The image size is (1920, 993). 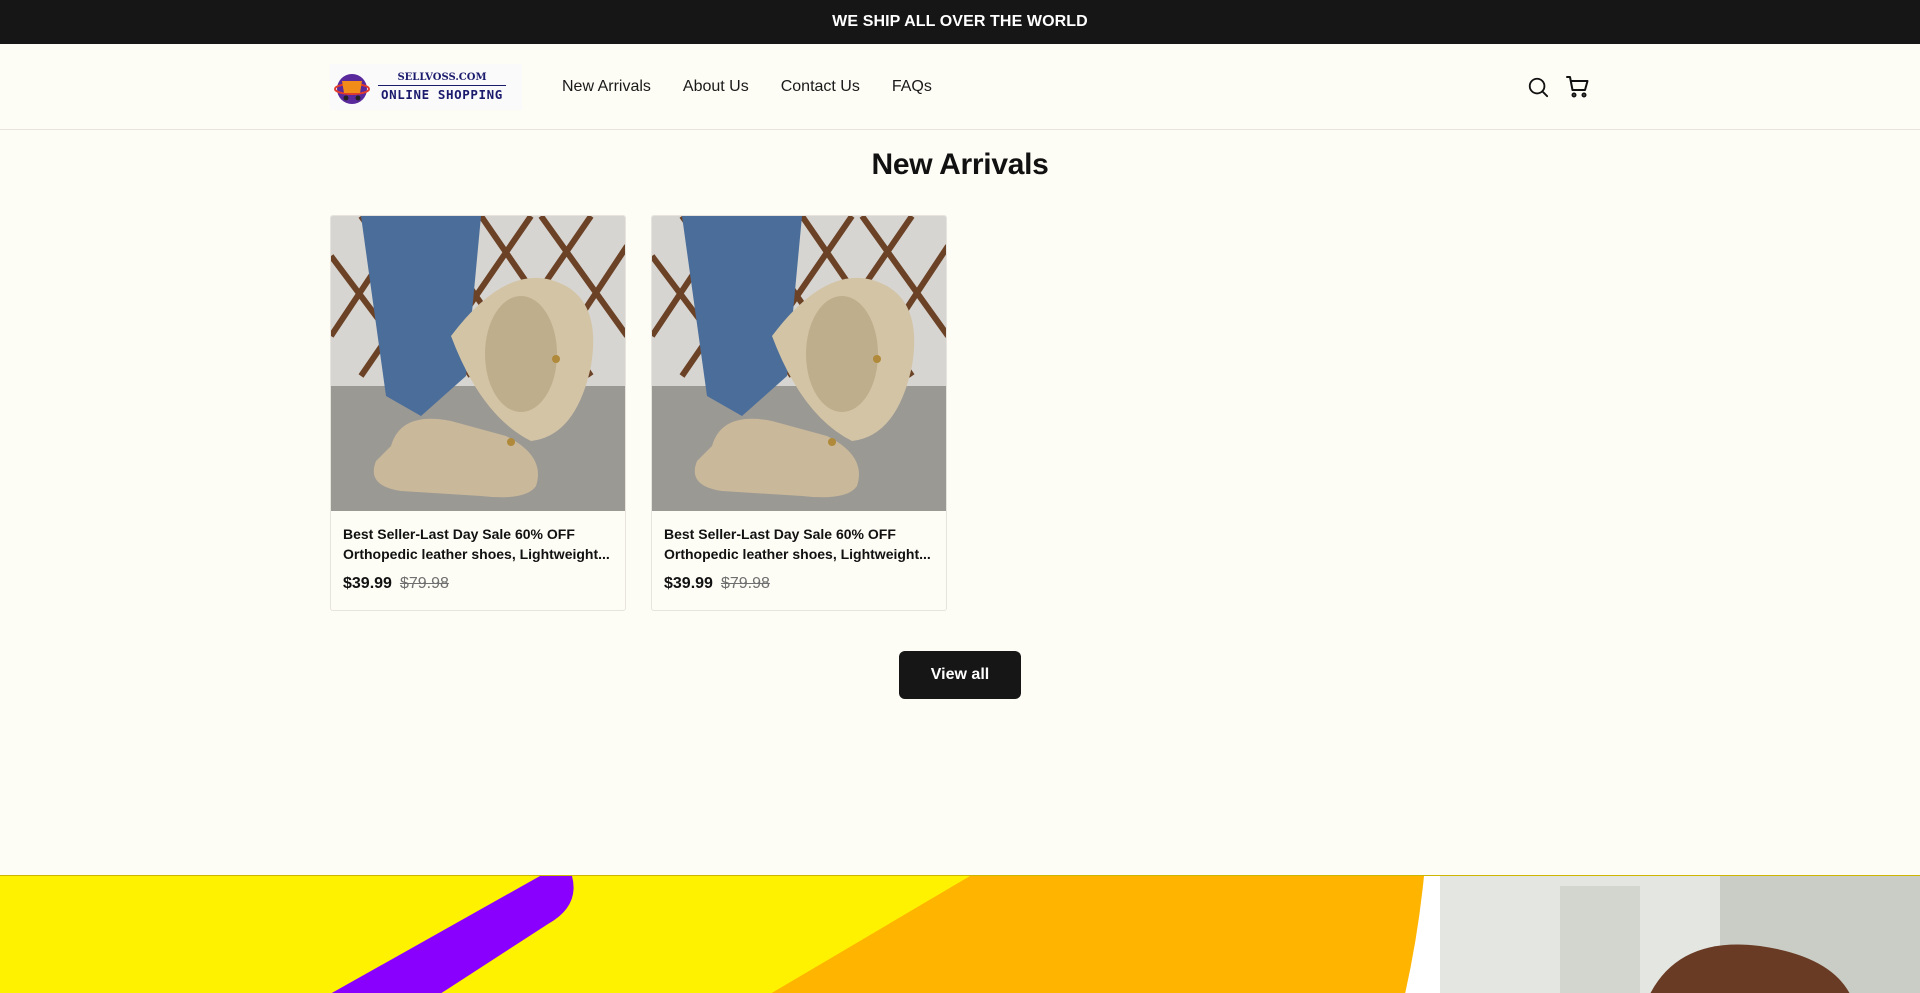 What do you see at coordinates (716, 87) in the screenshot?
I see `nav-item-about-us: About Us` at bounding box center [716, 87].